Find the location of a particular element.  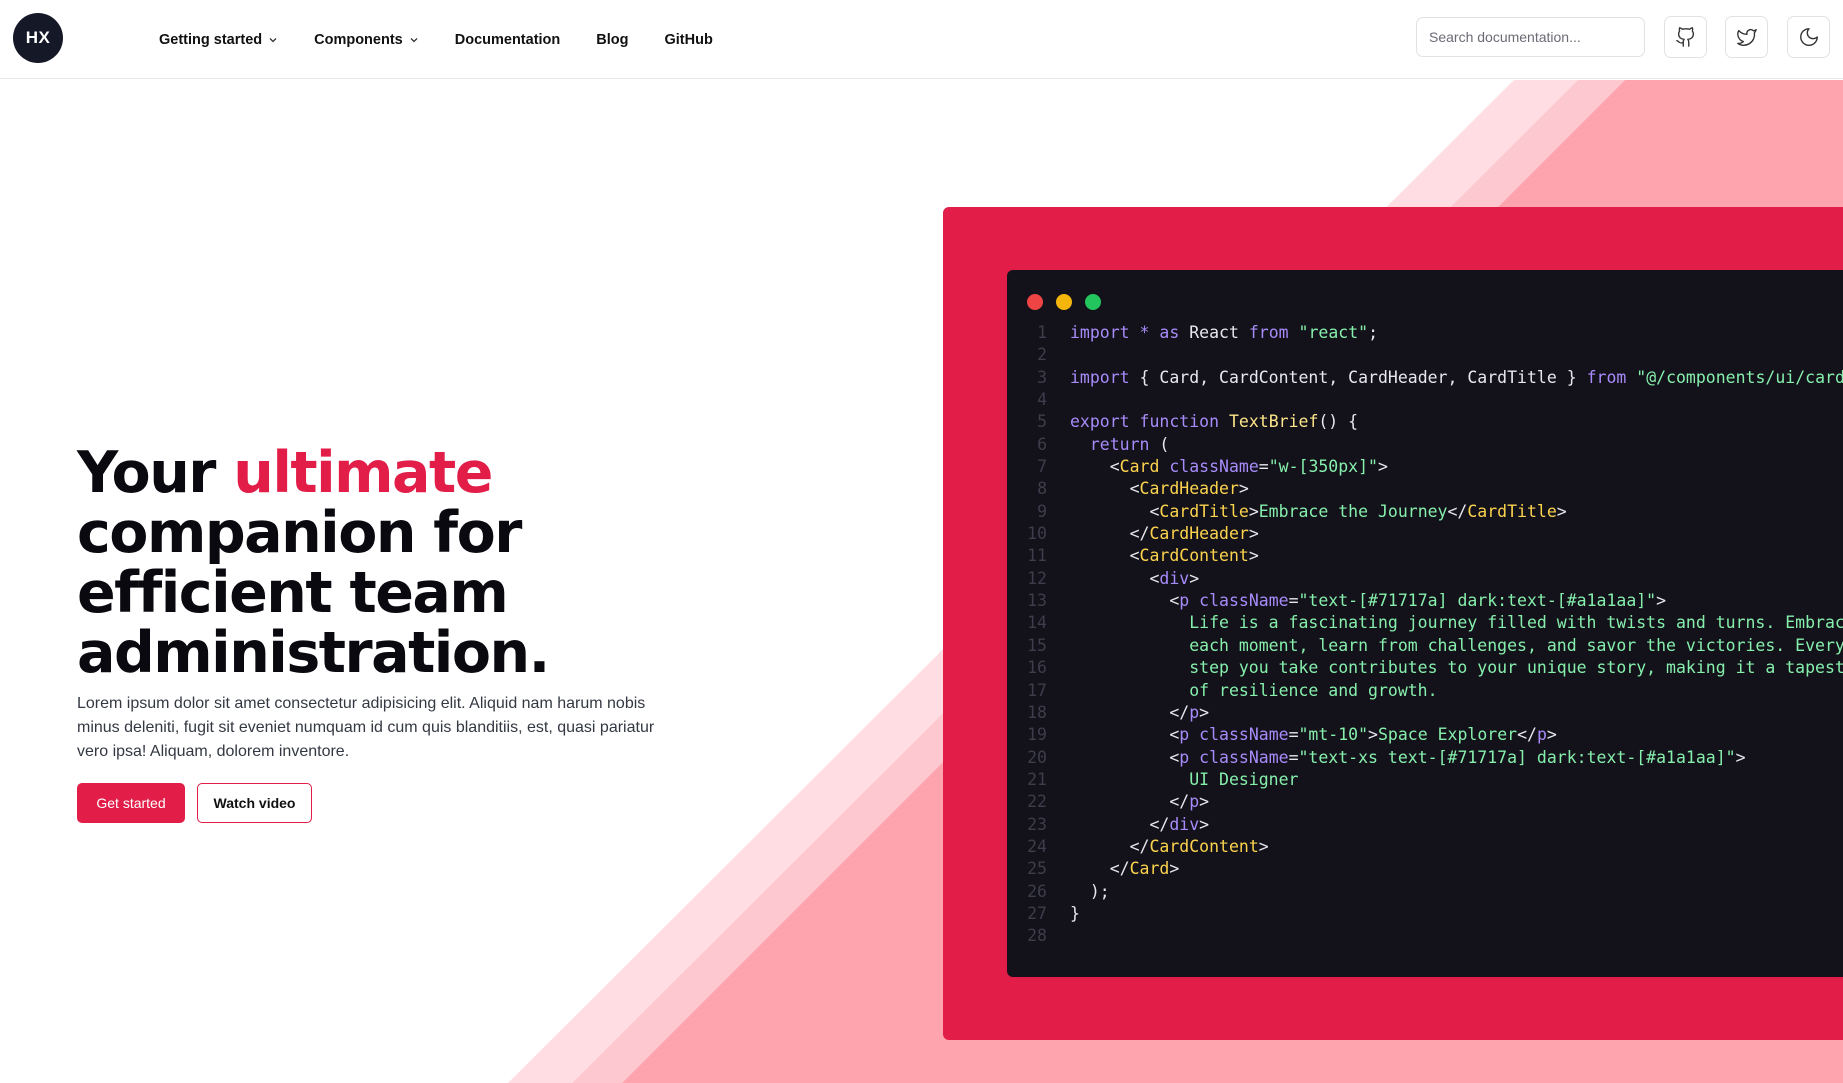

nav-blog-label: Blog is located at coordinates (612, 39).